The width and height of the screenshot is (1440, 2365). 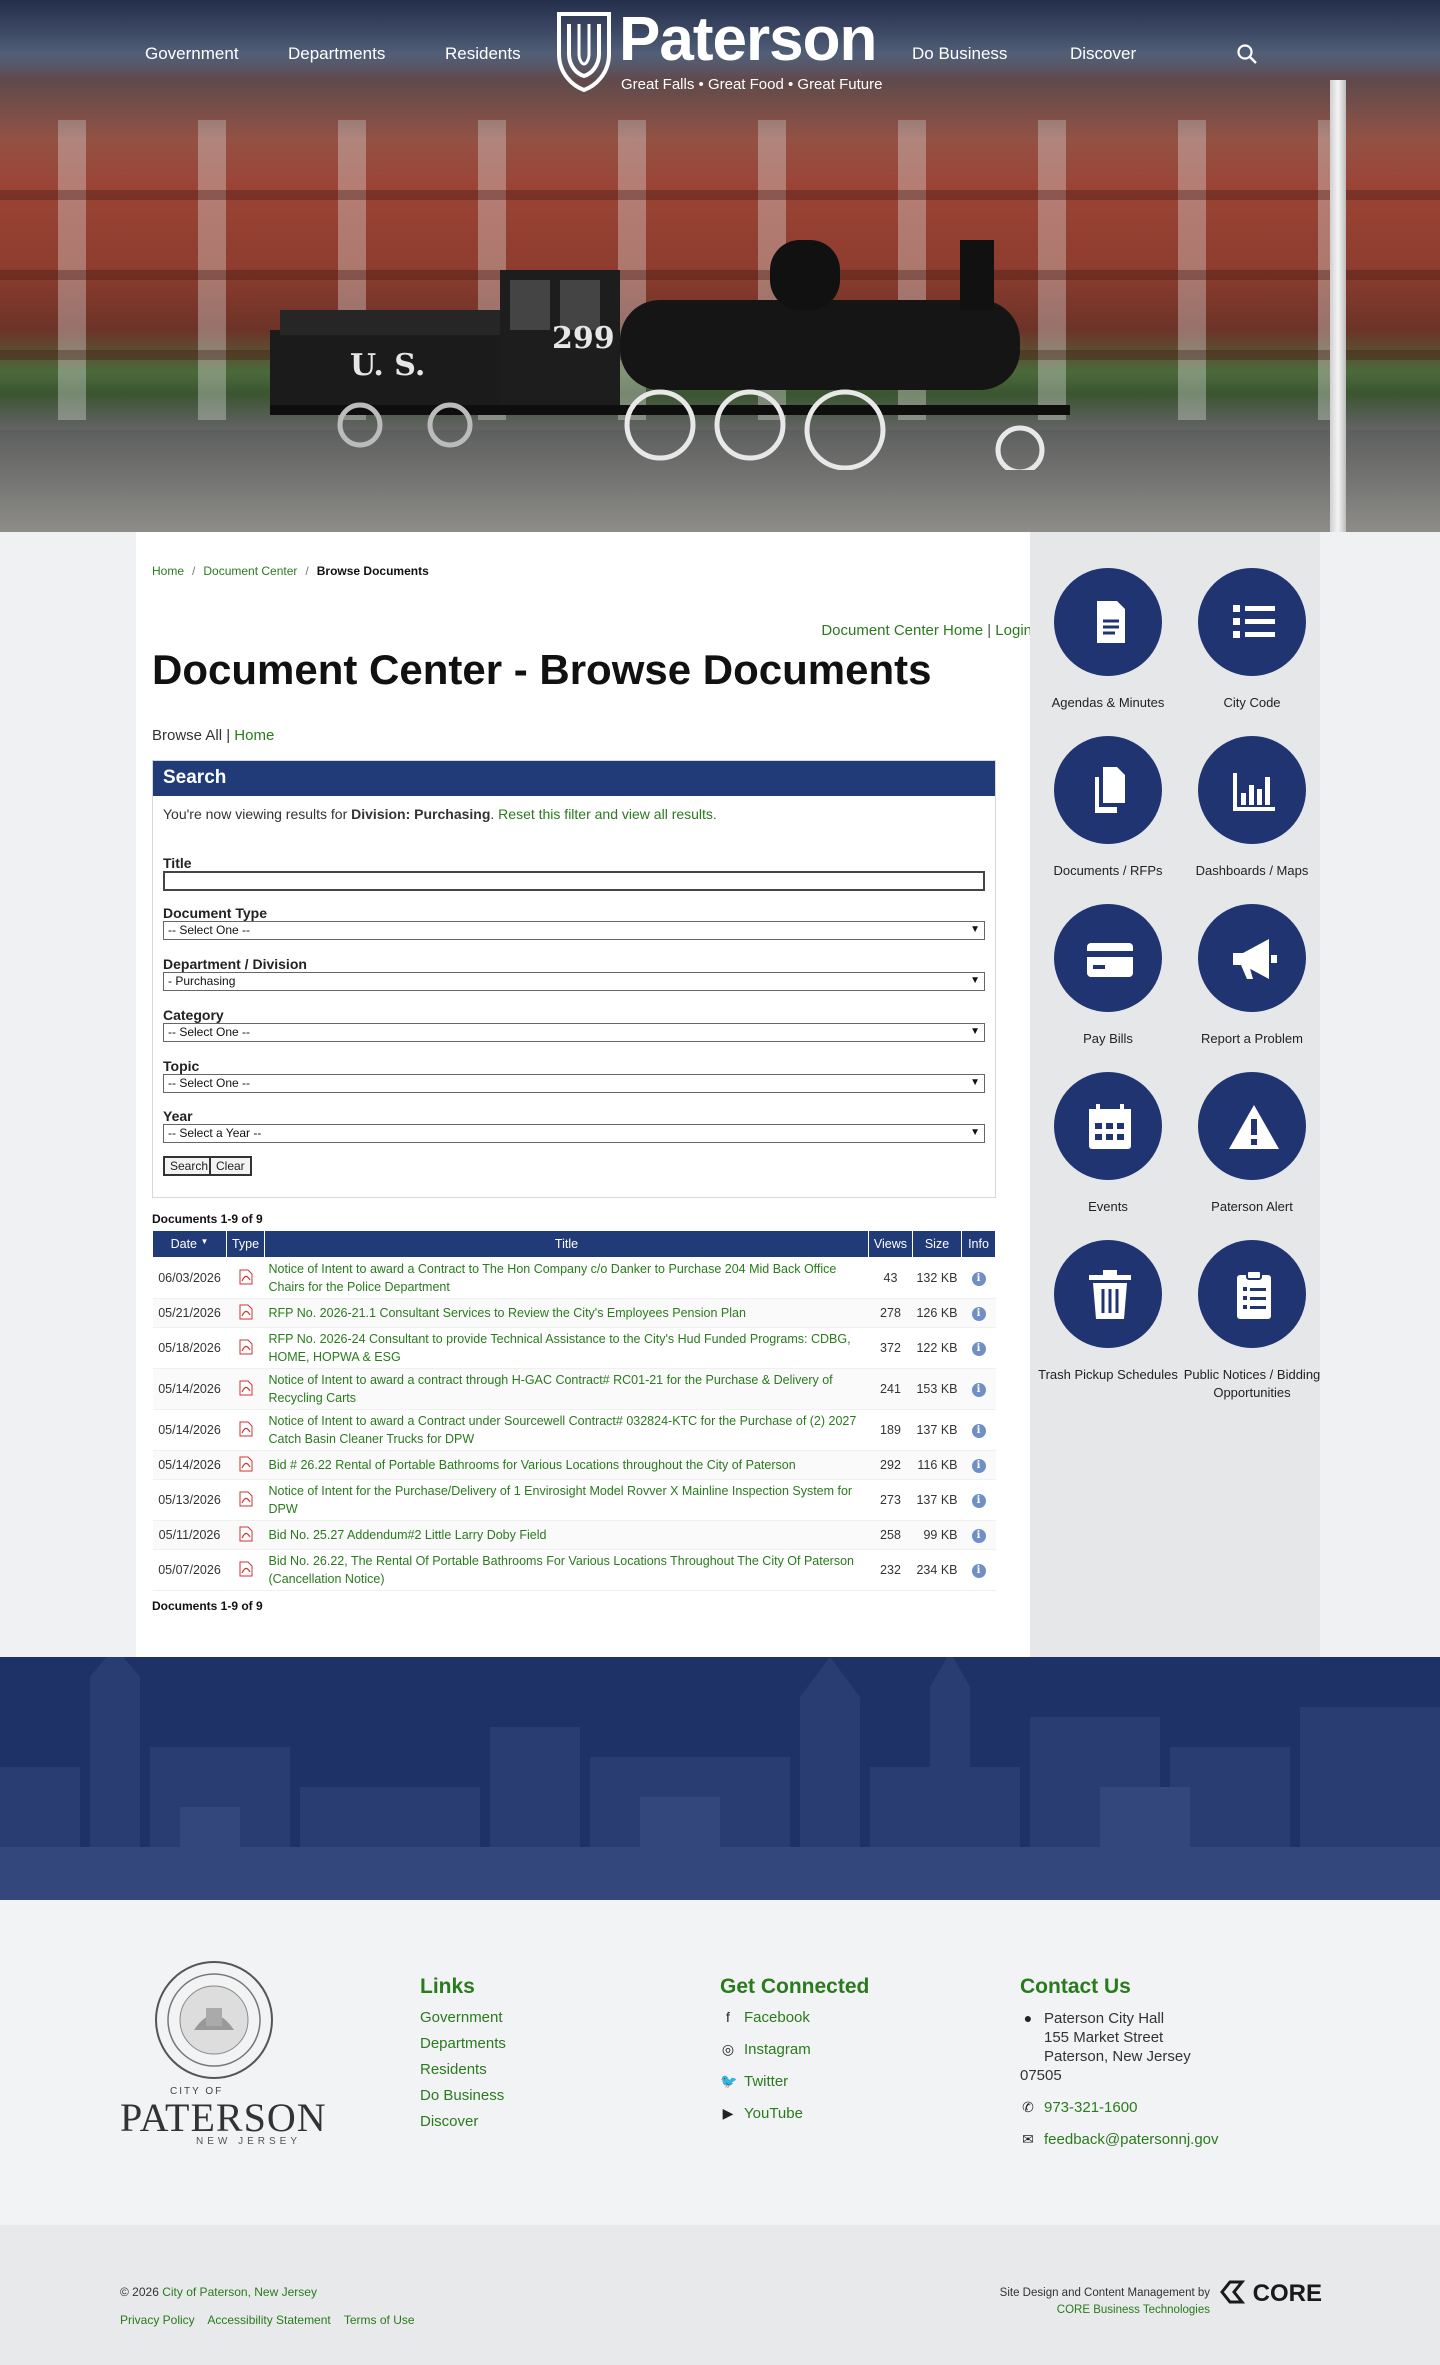 What do you see at coordinates (777, 2049) in the screenshot?
I see `instagram-label: Instagram` at bounding box center [777, 2049].